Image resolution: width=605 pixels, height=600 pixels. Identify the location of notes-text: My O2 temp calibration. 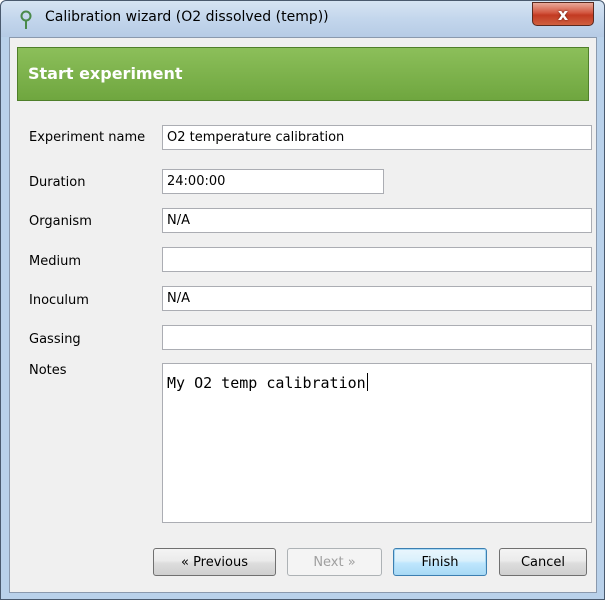
(266, 383).